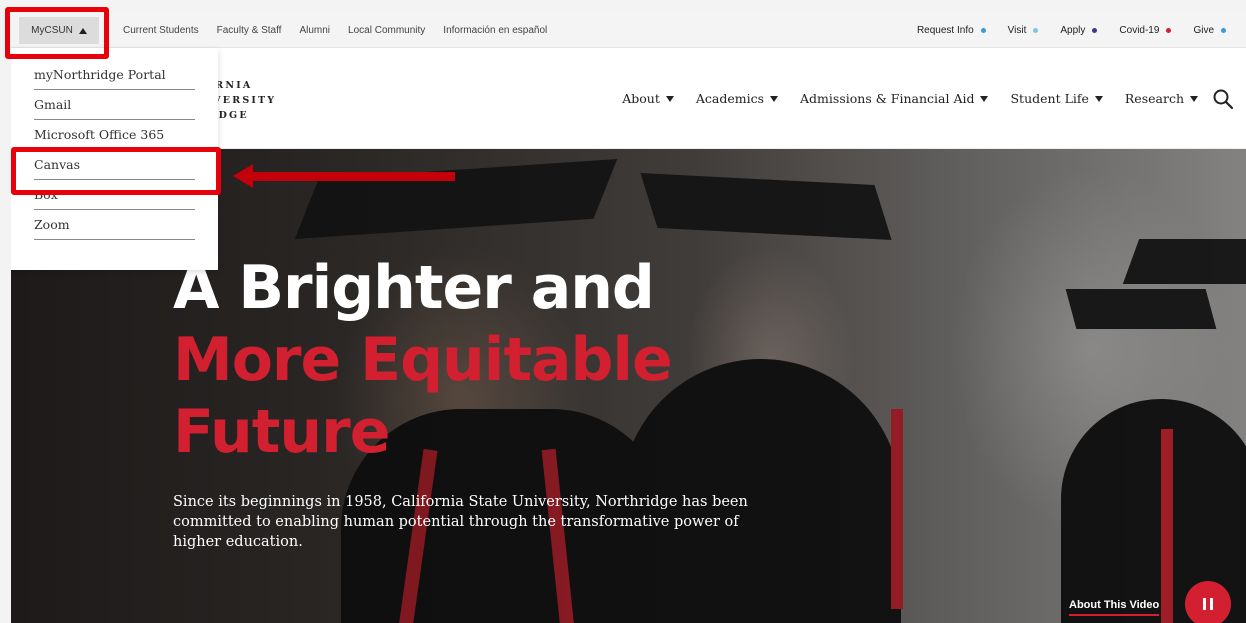 This screenshot has width=1246, height=623. I want to click on link-request-info: Request Info, so click(951, 30).